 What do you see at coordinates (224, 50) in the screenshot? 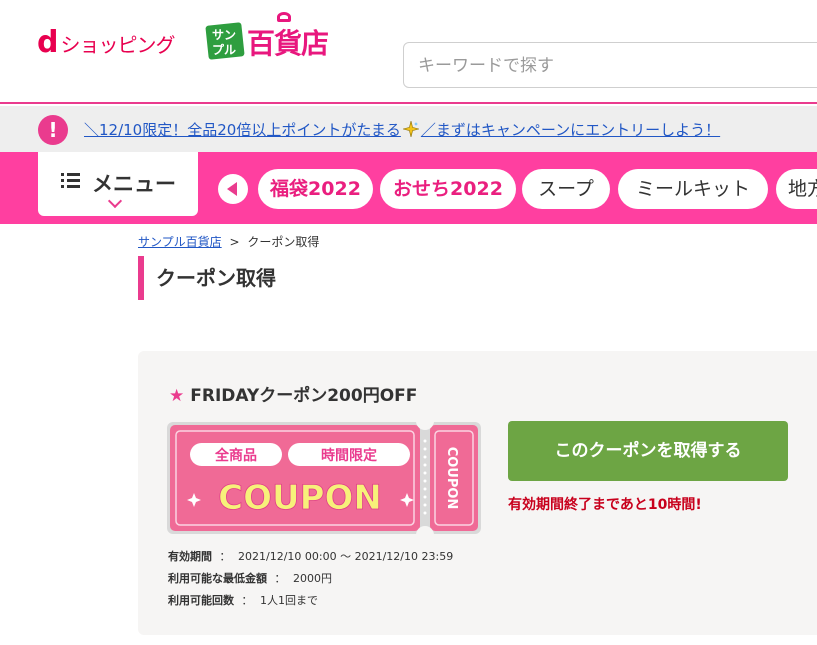
I see `store-logo-small-2: プル` at bounding box center [224, 50].